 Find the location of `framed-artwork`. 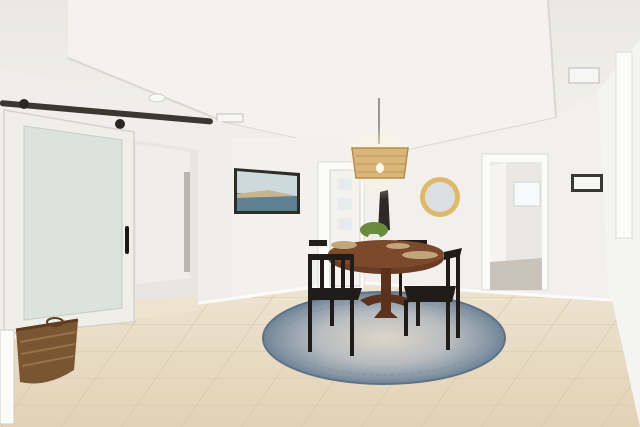

framed-artwork is located at coordinates (267, 191).